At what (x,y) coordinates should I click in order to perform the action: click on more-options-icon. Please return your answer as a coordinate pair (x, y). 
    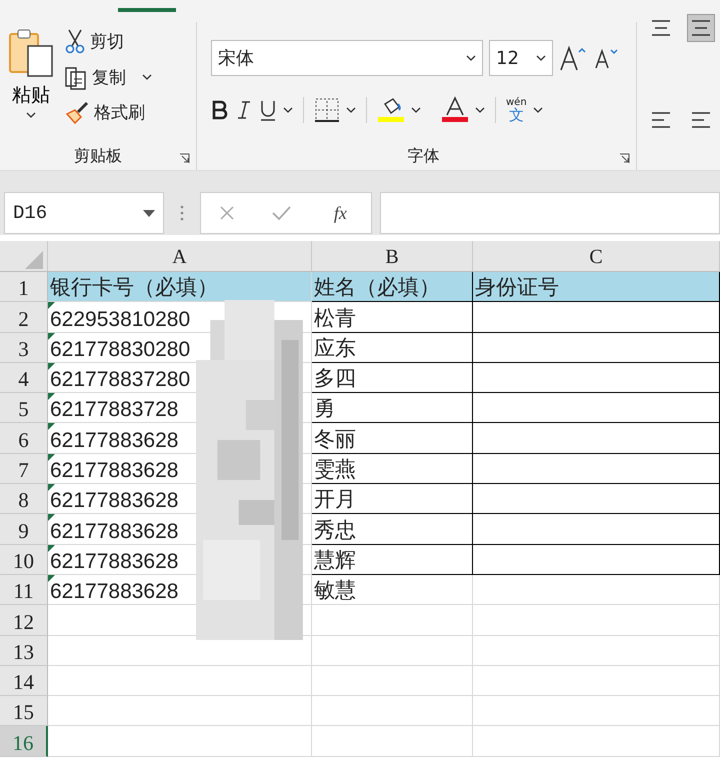
    Looking at the image, I should click on (182, 213).